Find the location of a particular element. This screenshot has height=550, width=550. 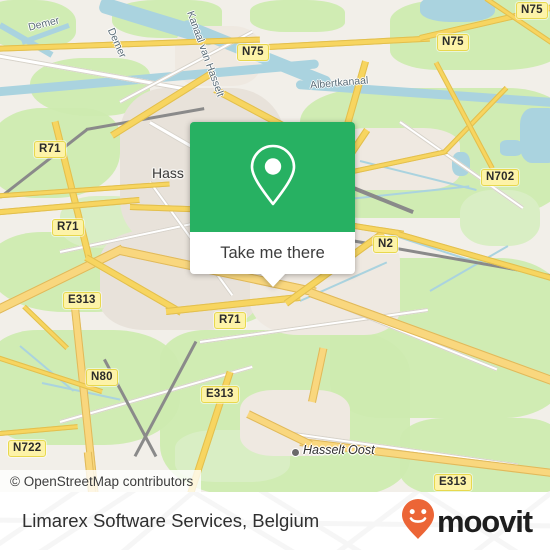

take-me-there-label: Take me there is located at coordinates (272, 252).